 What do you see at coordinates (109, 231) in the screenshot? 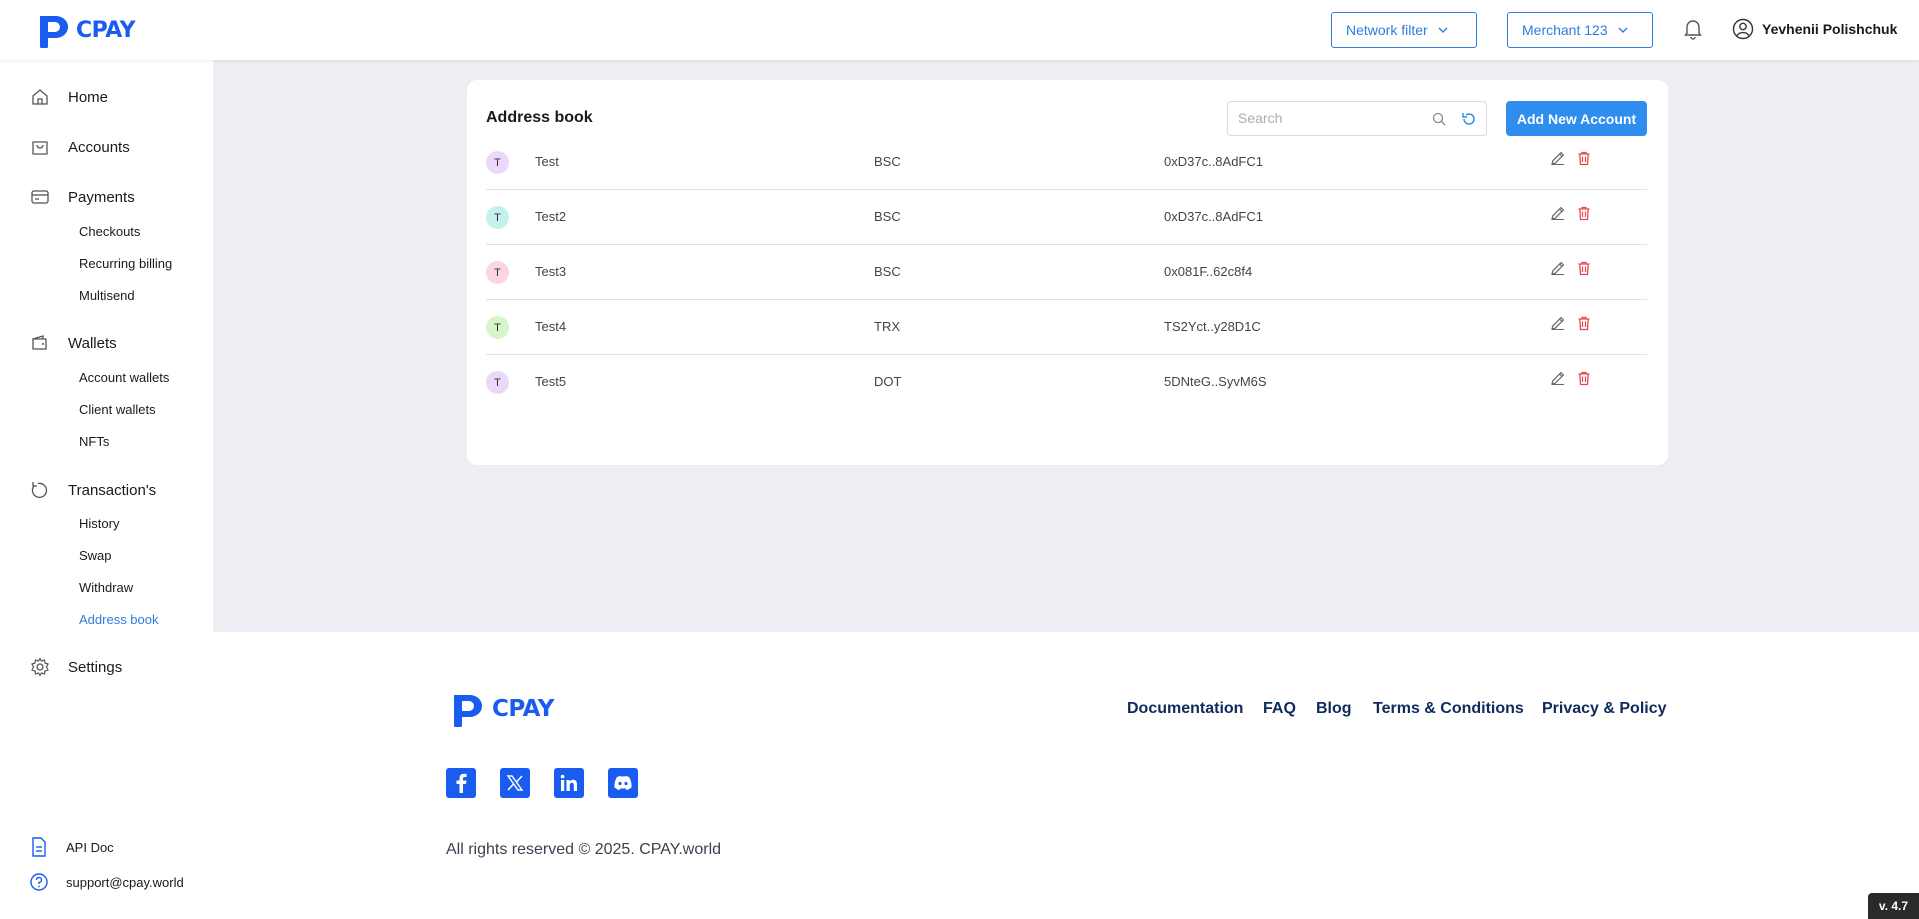
I see `sidebar-item-checkouts: Checkouts` at bounding box center [109, 231].